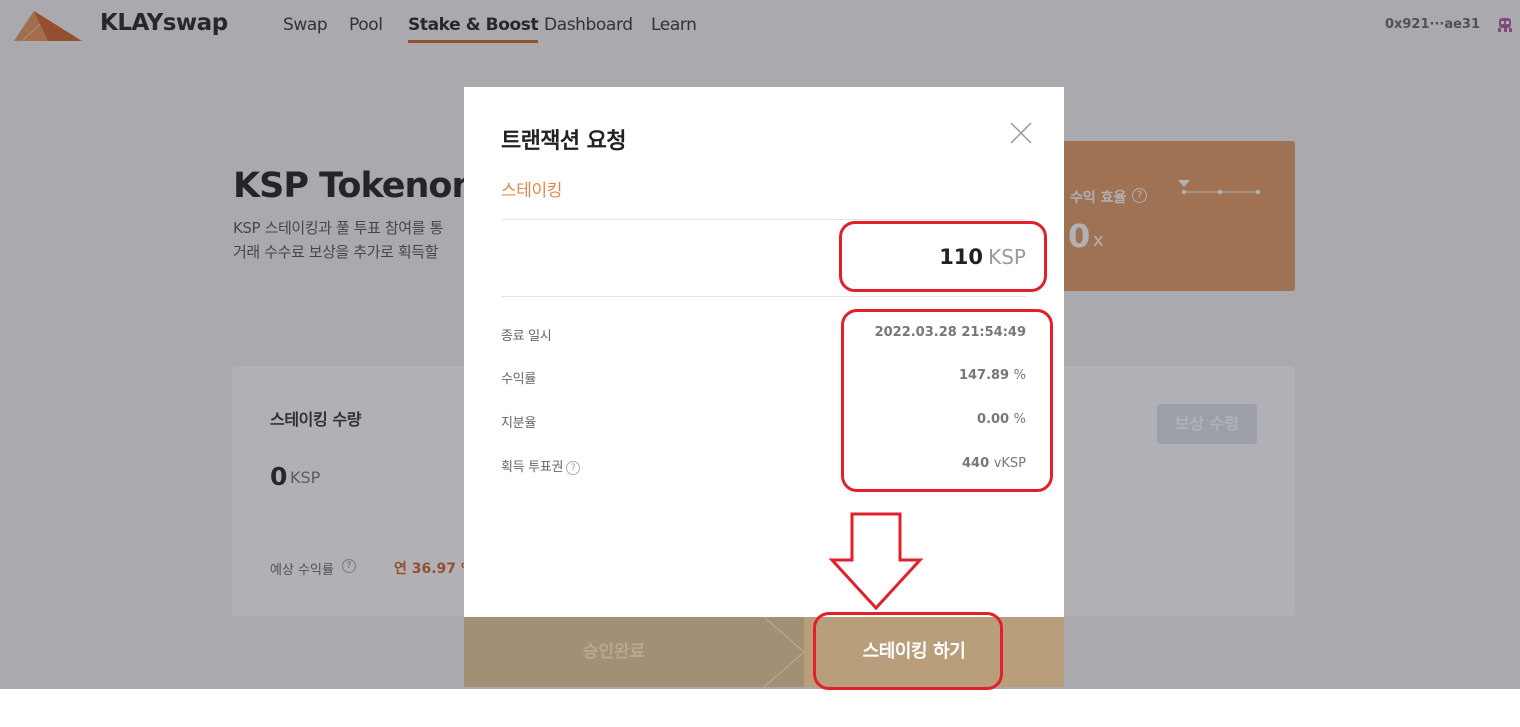  Describe the element at coordinates (518, 379) in the screenshot. I see `yield-rate-label: 수익률` at that location.